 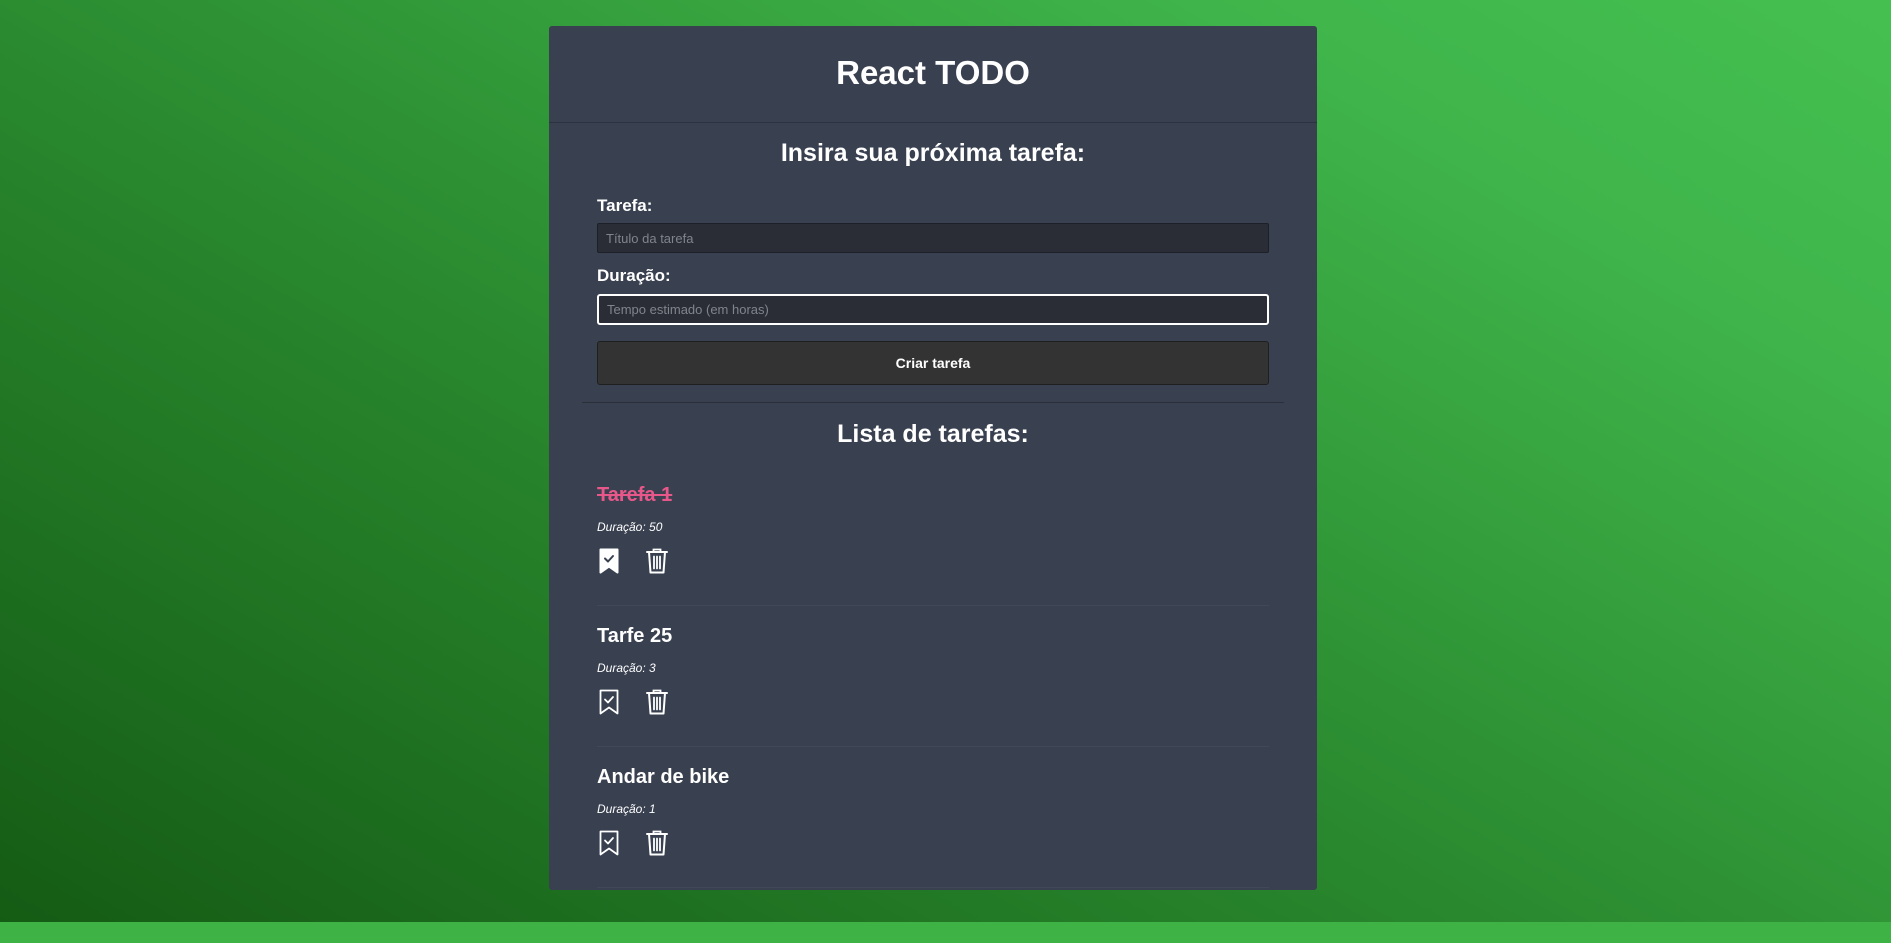 What do you see at coordinates (635, 495) in the screenshot?
I see `task-title: Tarefa 1` at bounding box center [635, 495].